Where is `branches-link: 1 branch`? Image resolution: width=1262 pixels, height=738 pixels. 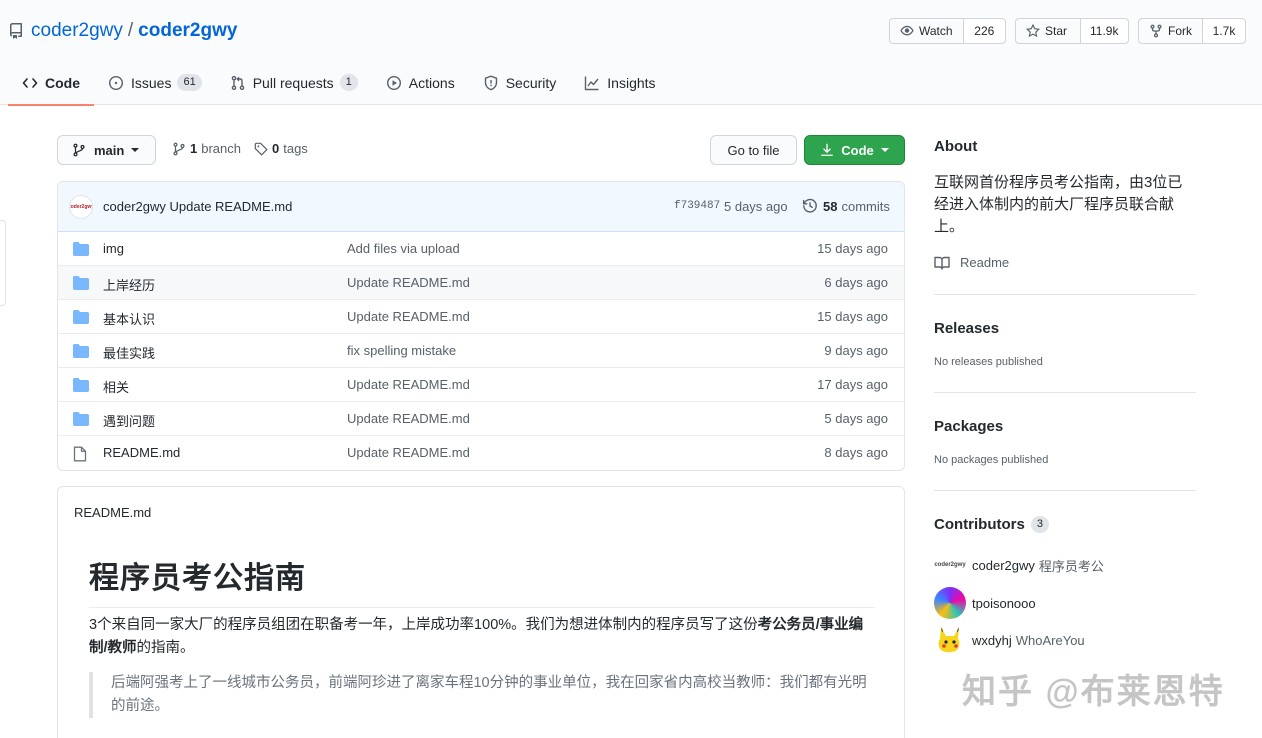
branches-link: 1 branch is located at coordinates (206, 148).